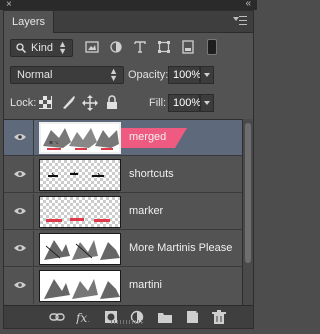 The height and width of the screenshot is (334, 320). I want to click on layers-scrollbar, so click(247, 212).